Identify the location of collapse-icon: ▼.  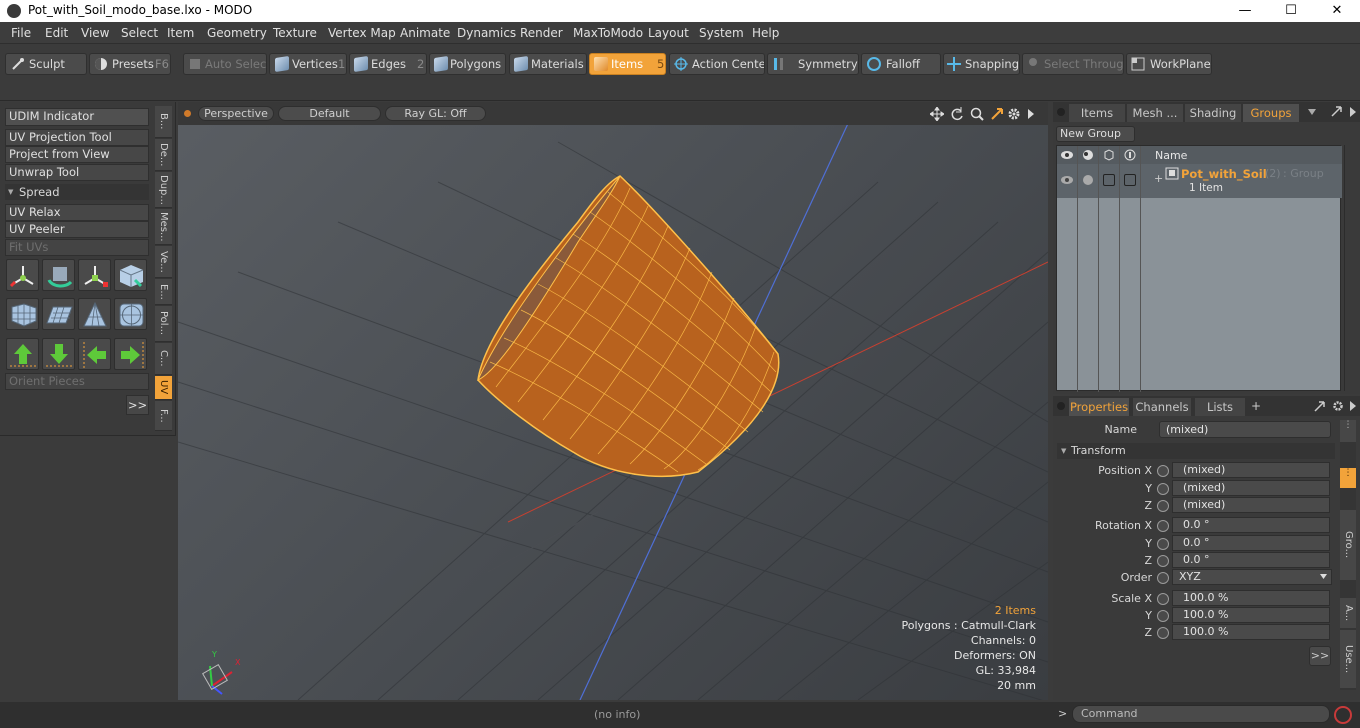
(1063, 451).